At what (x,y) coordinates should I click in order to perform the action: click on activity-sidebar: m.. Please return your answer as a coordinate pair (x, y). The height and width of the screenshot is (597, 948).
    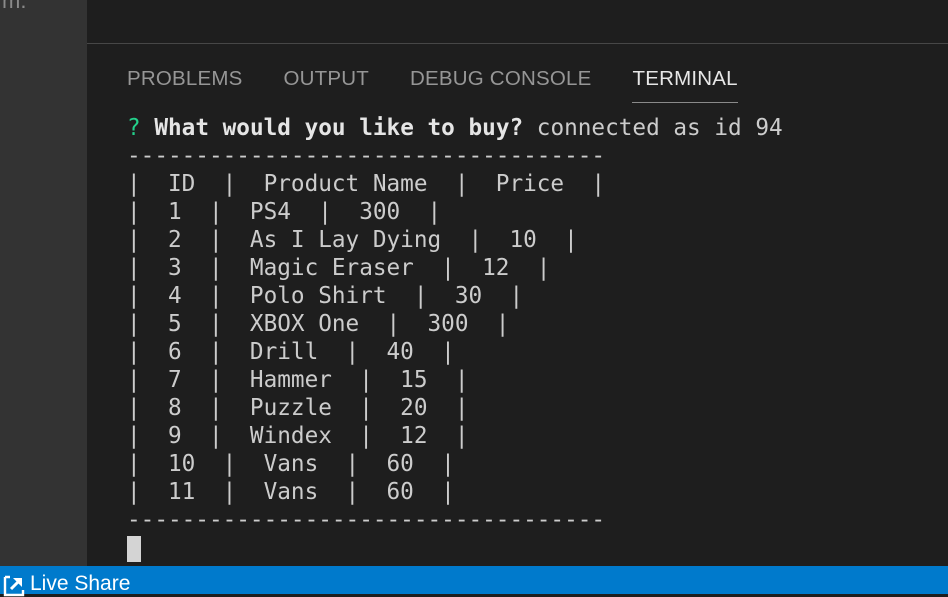
    Looking at the image, I should click on (43, 283).